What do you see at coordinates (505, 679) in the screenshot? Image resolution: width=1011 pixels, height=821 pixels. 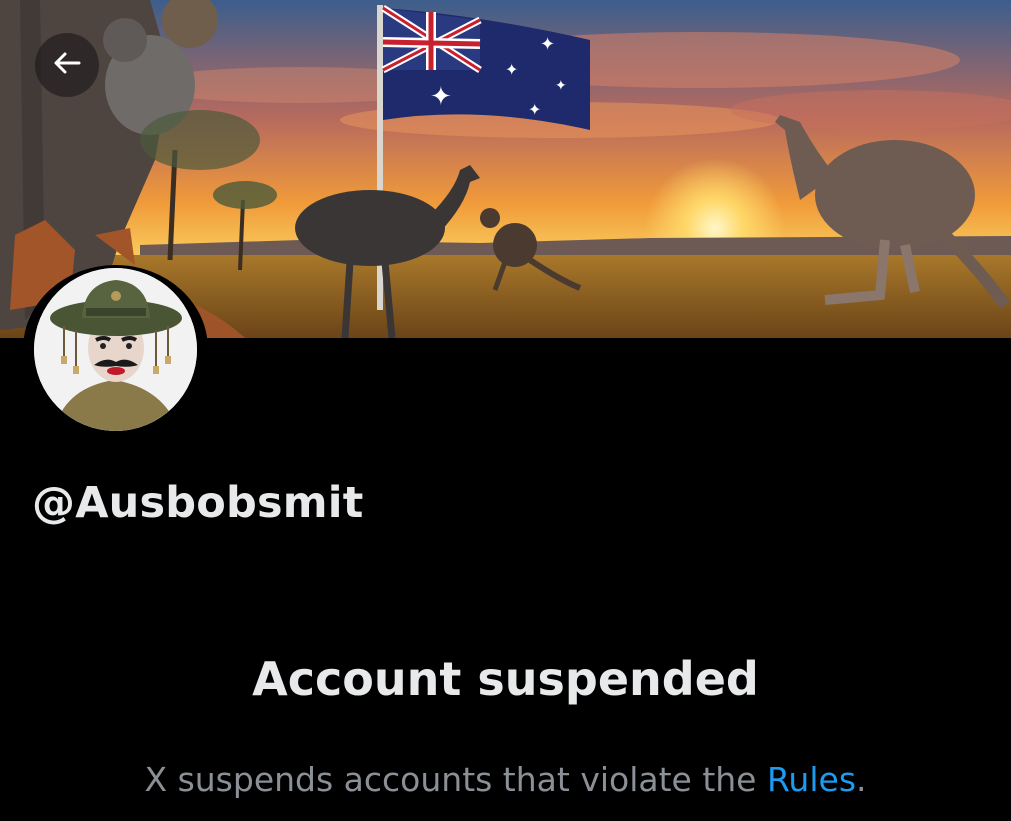 I see `suspended-title: Account suspended` at bounding box center [505, 679].